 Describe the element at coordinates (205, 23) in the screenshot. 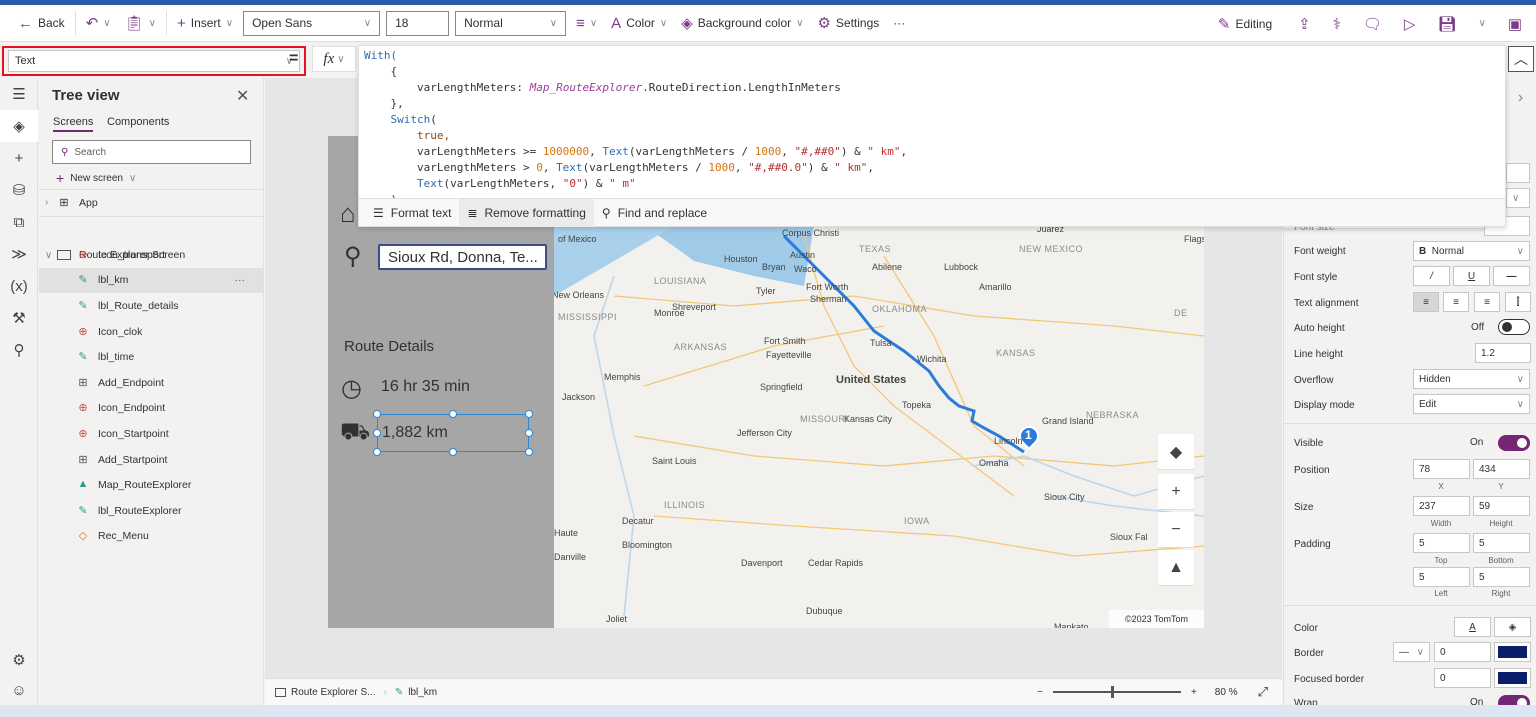

I see `insert-button: + Insert ∨` at that location.